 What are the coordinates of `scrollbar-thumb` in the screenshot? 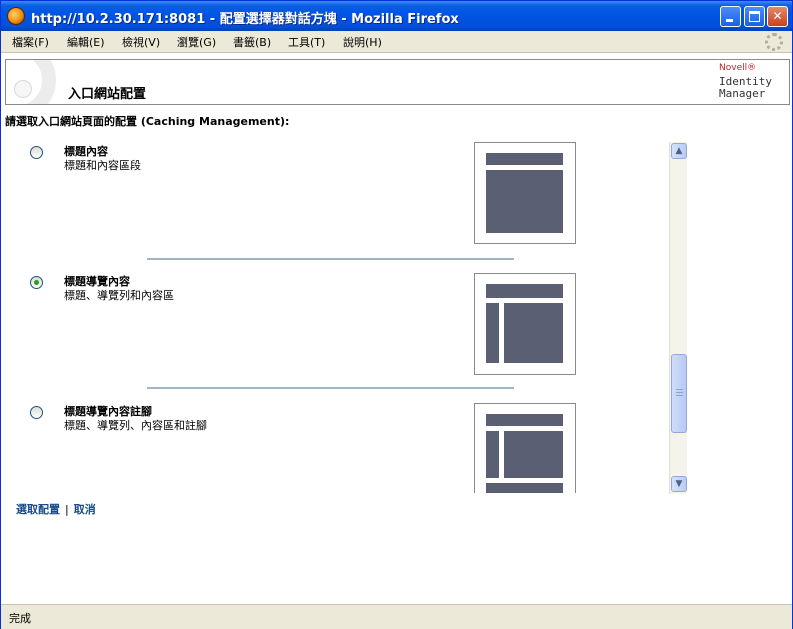 It's located at (679, 393).